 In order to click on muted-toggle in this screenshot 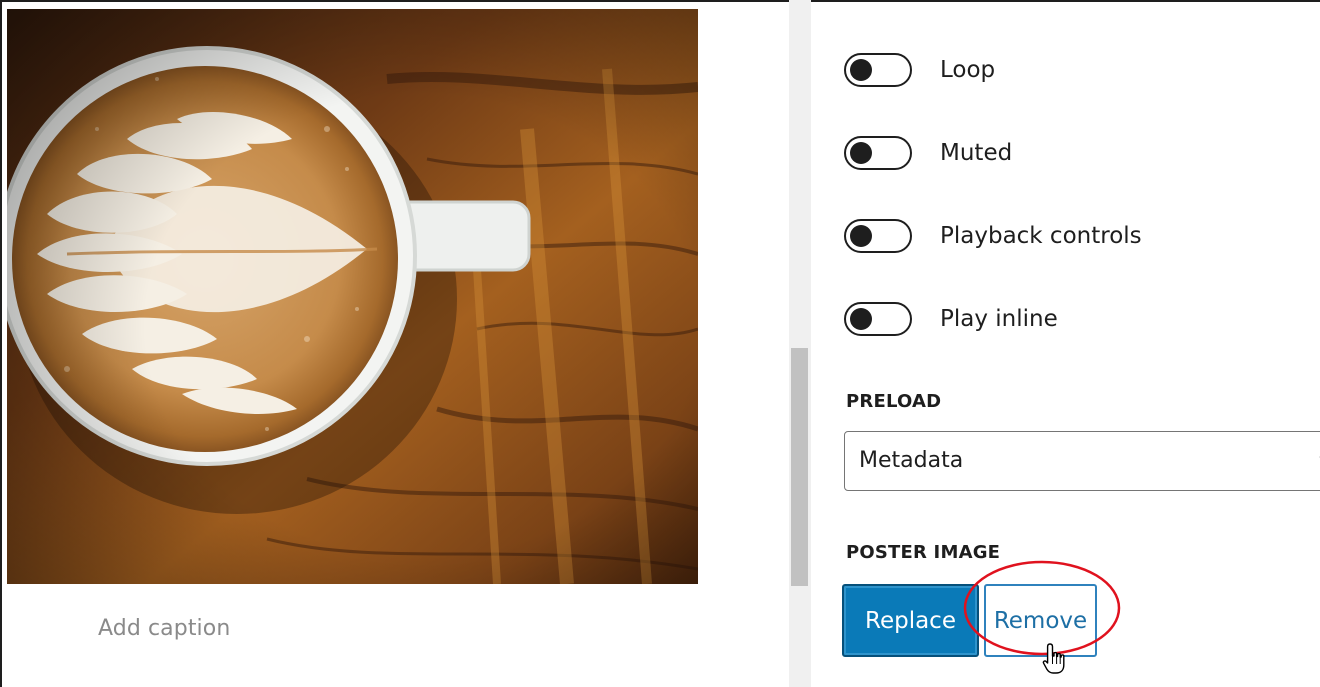, I will do `click(878, 153)`.